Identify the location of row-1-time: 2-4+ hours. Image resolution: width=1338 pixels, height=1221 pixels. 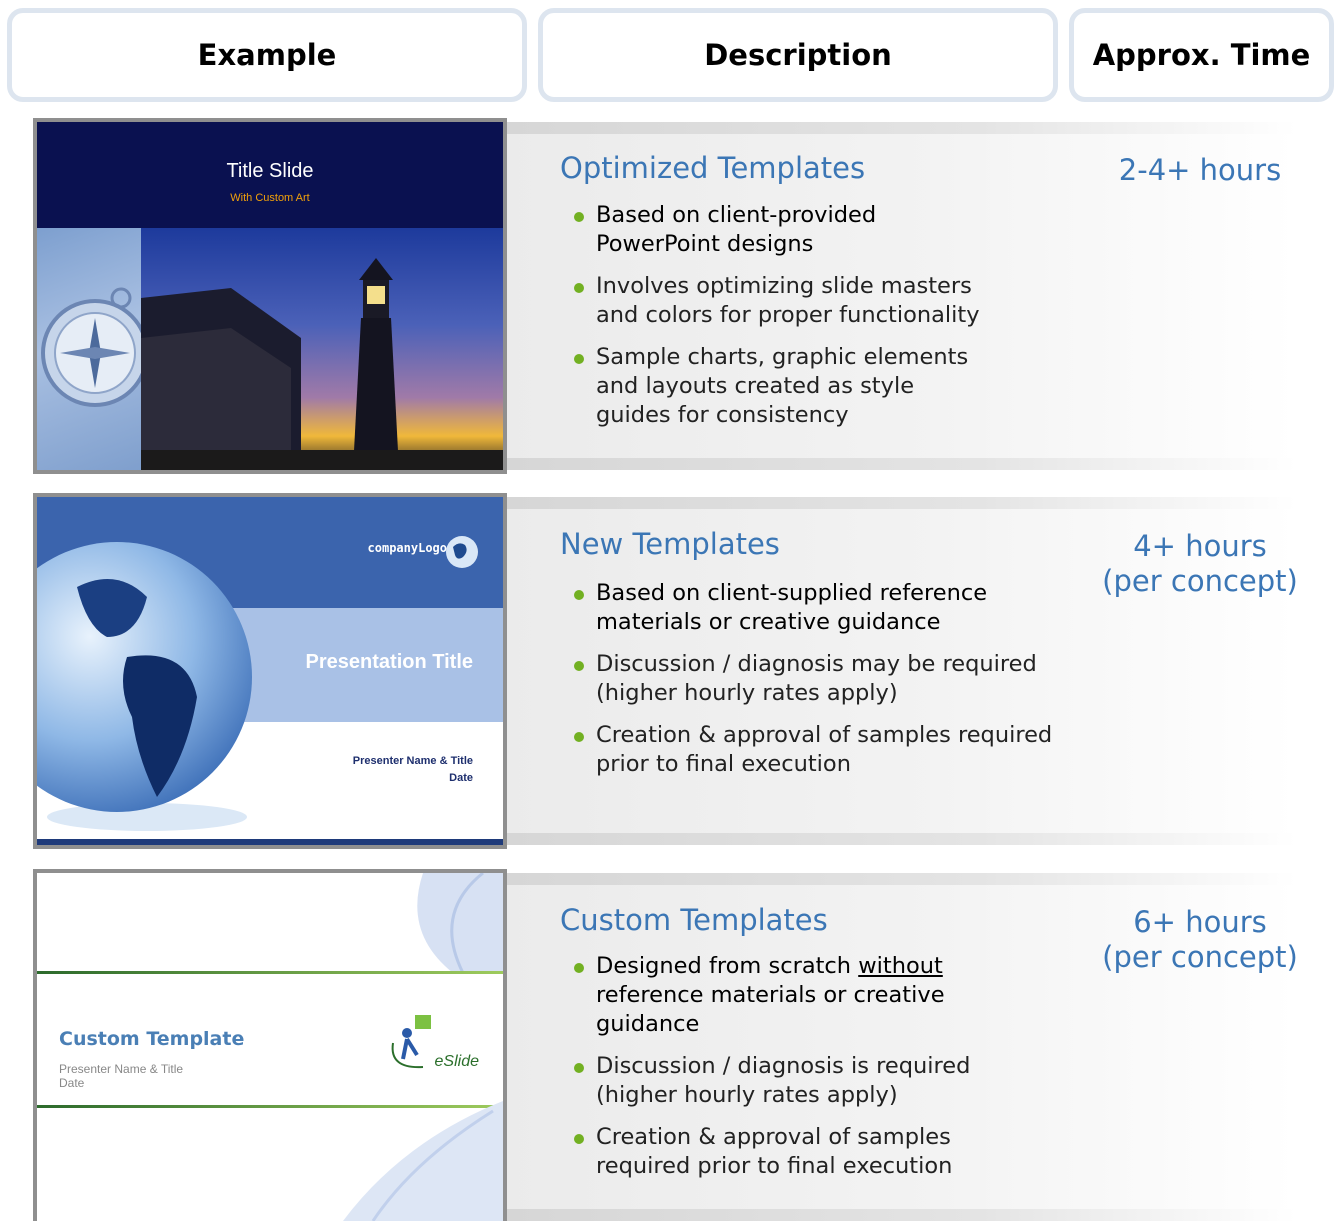
(1200, 170).